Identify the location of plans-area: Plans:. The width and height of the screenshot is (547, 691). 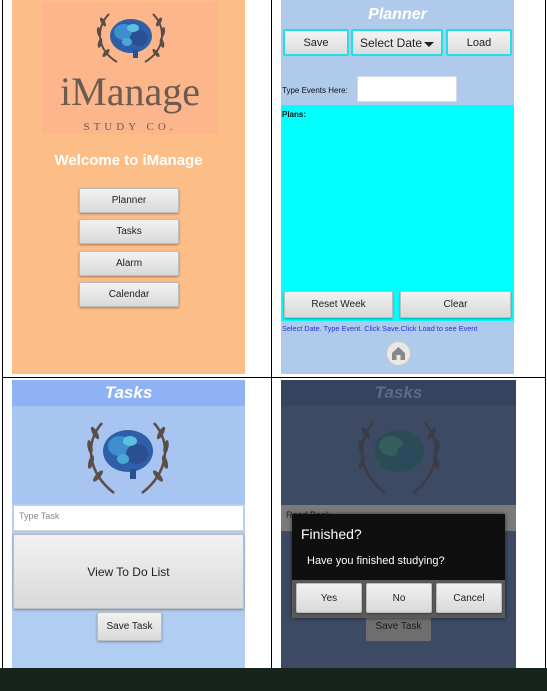
(397, 213).